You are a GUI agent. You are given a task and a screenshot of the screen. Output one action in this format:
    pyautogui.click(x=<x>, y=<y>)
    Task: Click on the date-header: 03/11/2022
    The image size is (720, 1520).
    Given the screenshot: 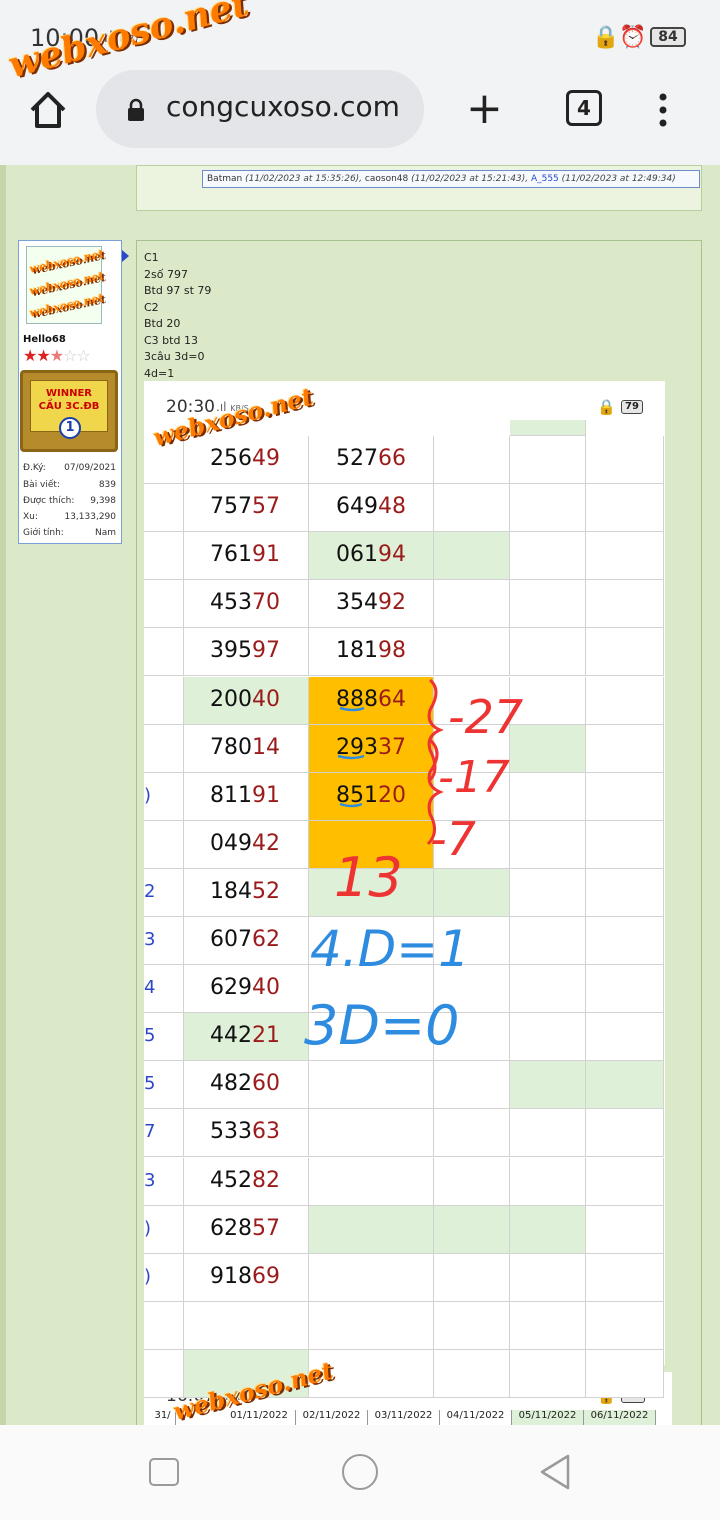 What is the action you would take?
    pyautogui.click(x=404, y=1418)
    